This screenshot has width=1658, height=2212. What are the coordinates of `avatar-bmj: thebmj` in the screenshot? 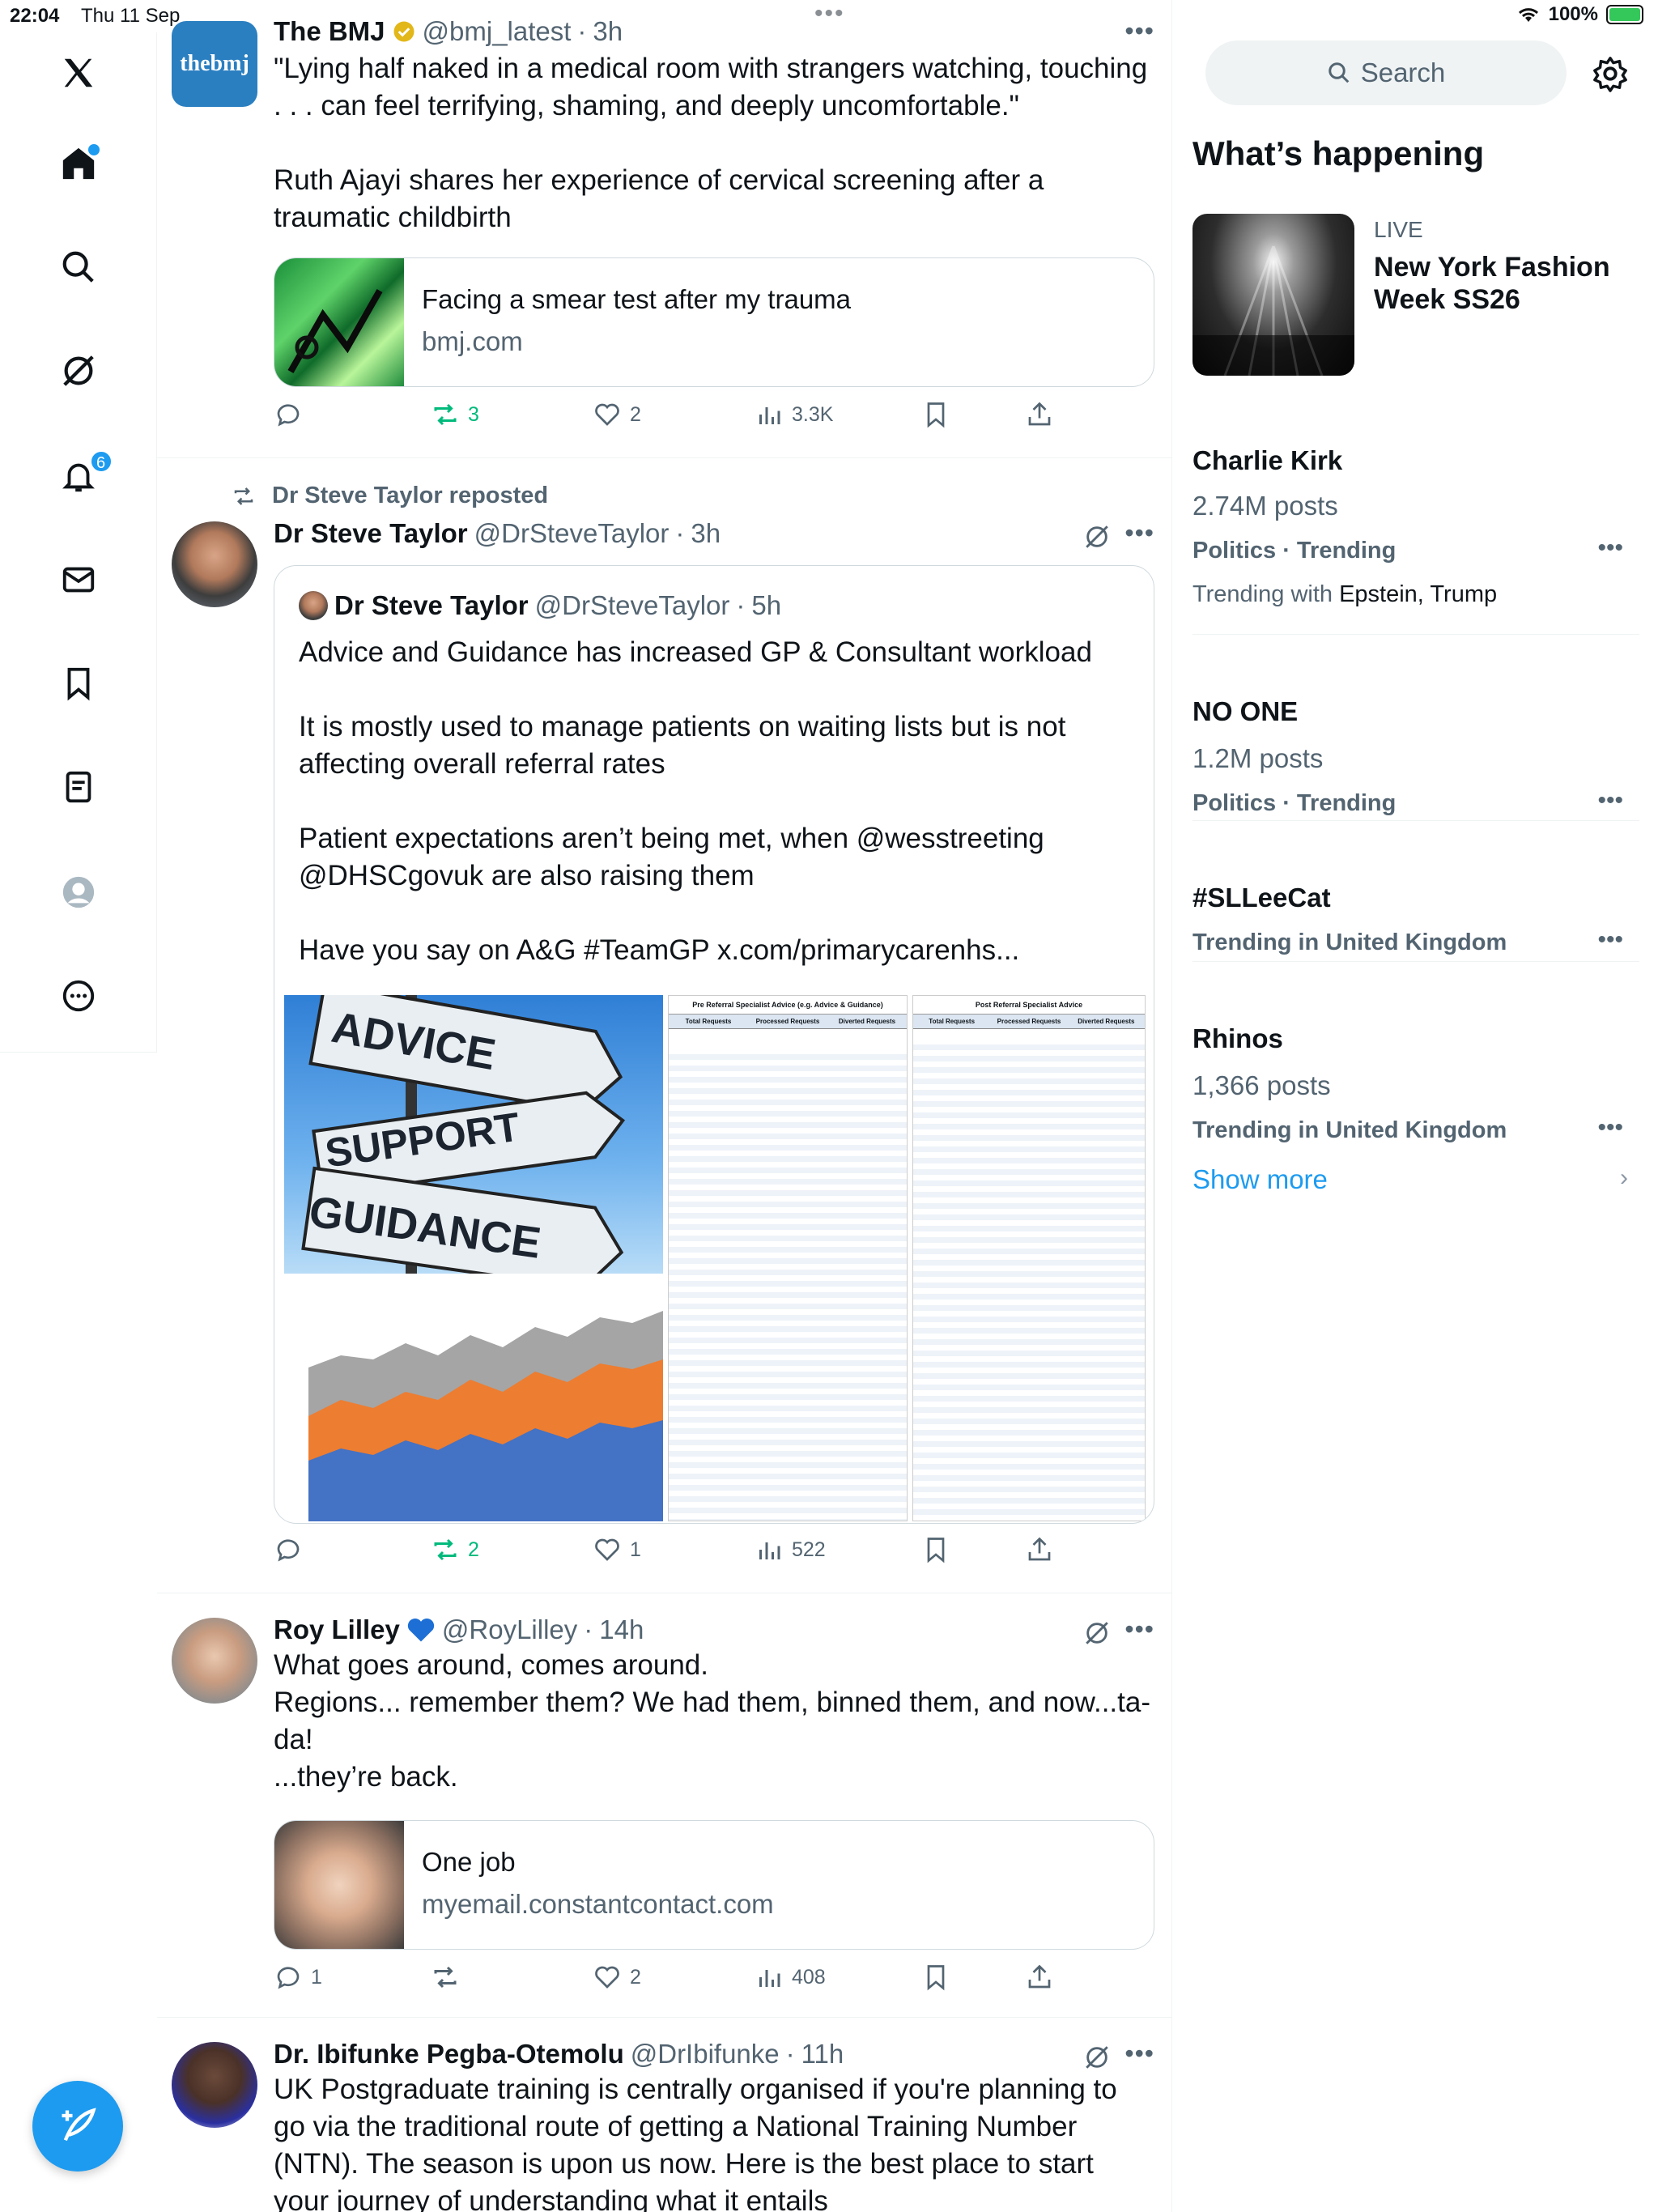 It's located at (214, 64).